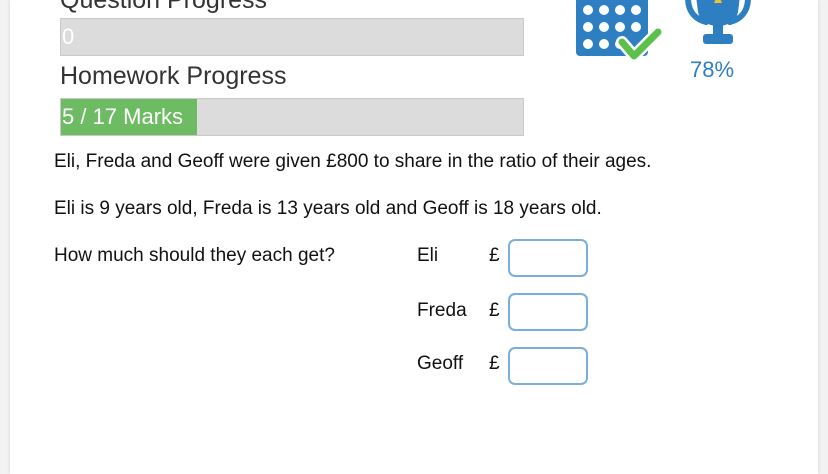 The height and width of the screenshot is (474, 828). What do you see at coordinates (548, 312) in the screenshot?
I see `freda-amount-input` at bounding box center [548, 312].